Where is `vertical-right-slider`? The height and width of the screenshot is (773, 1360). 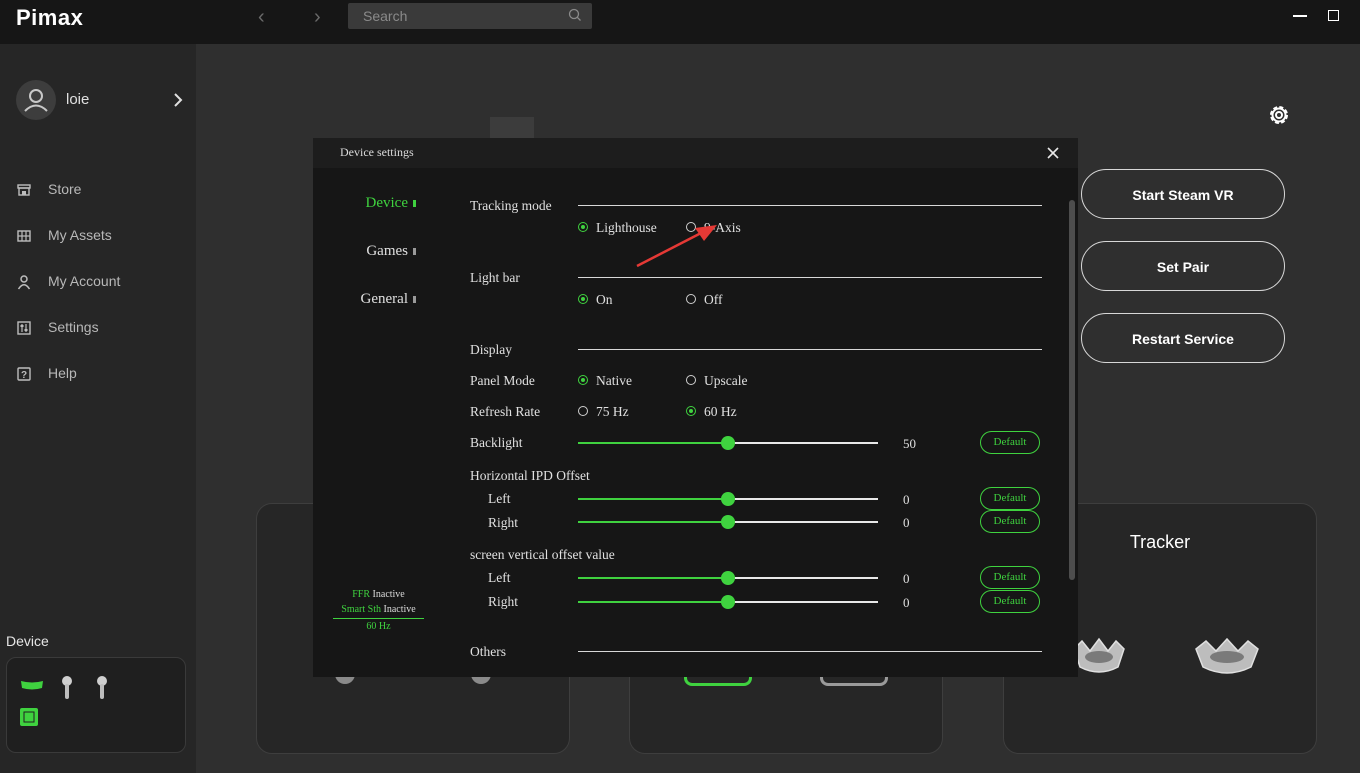
vertical-right-slider is located at coordinates (728, 602).